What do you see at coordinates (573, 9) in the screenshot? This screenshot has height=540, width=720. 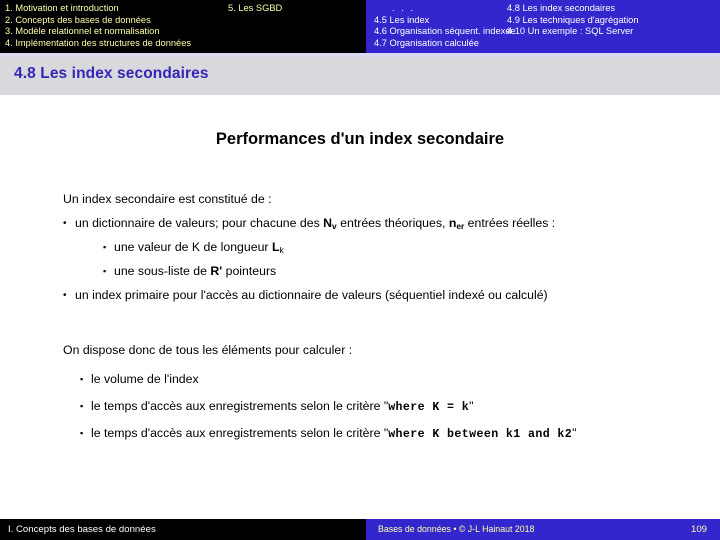 I see `nav-section-item-4-8: 4.8 Les index secondaires` at bounding box center [573, 9].